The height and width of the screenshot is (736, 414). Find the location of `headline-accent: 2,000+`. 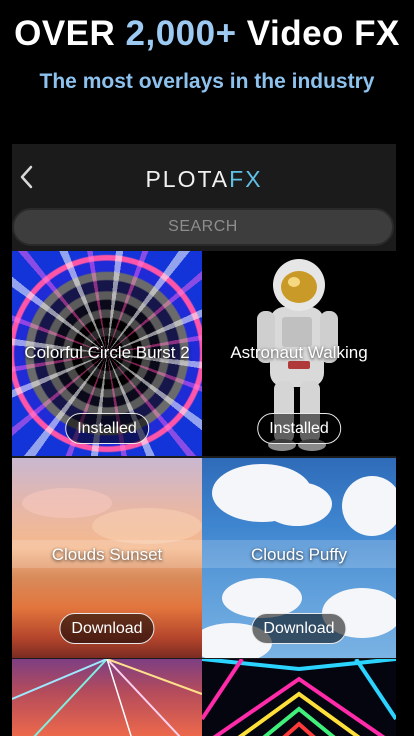

headline-accent: 2,000+ is located at coordinates (181, 33).